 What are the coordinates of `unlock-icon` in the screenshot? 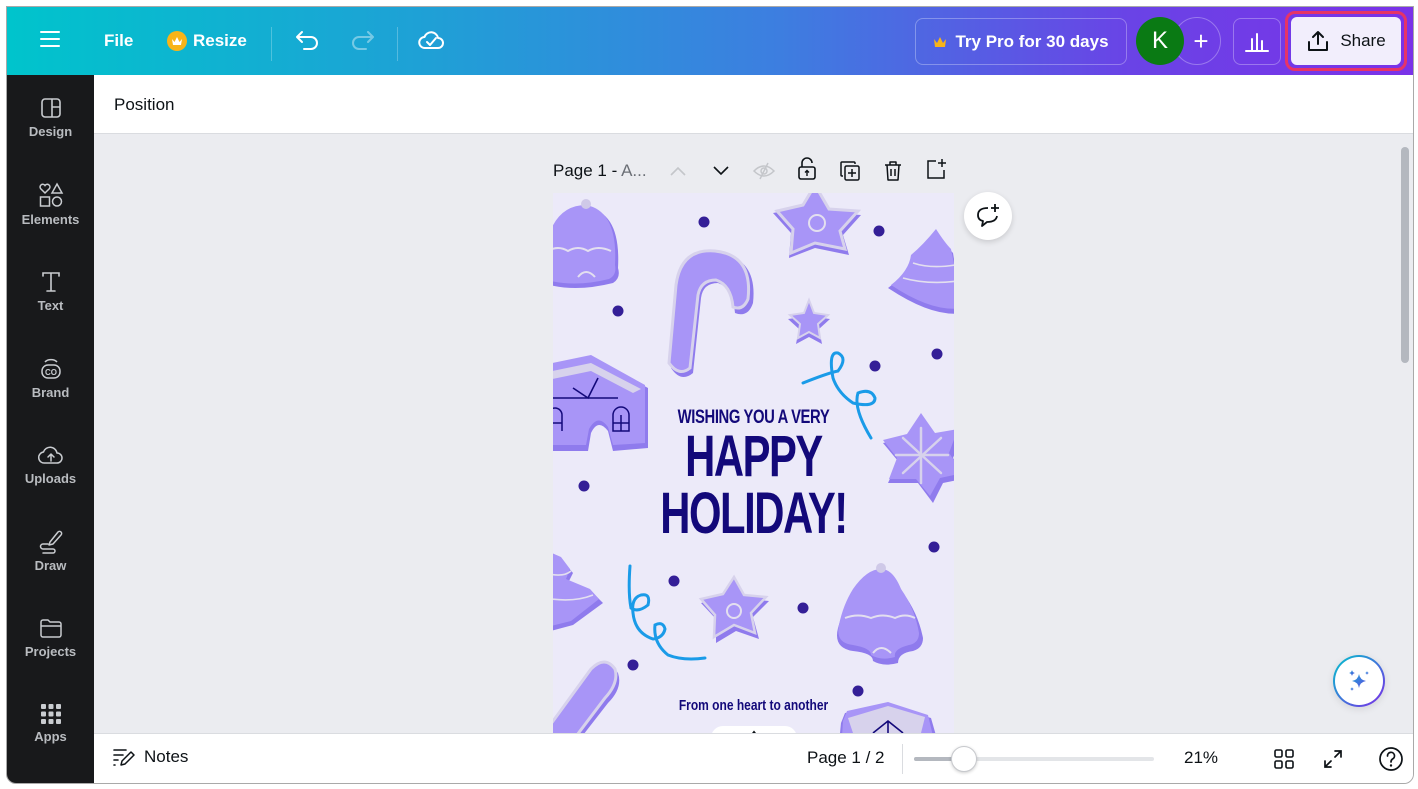 It's located at (807, 168).